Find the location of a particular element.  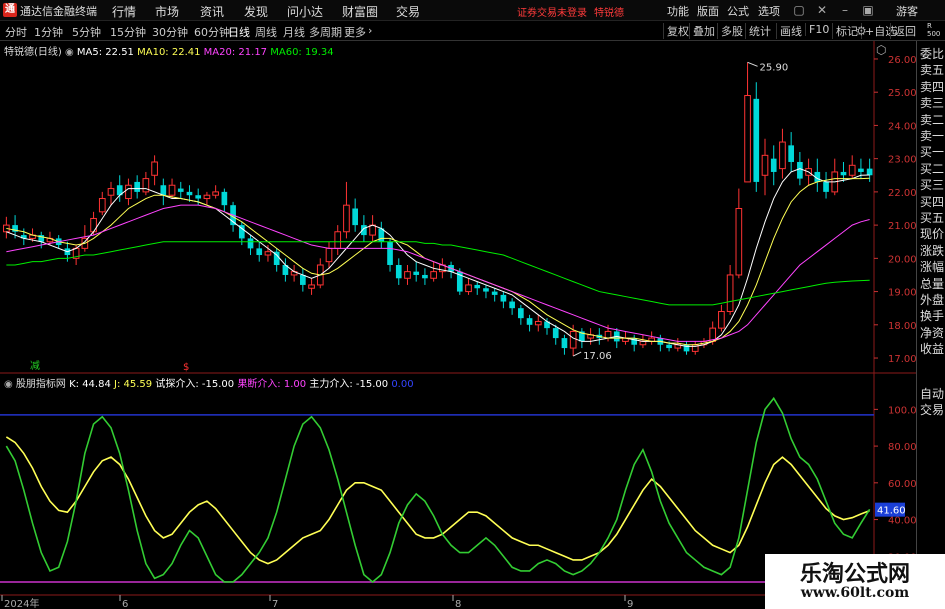

quote-field-label: 卖四 is located at coordinates (932, 86).